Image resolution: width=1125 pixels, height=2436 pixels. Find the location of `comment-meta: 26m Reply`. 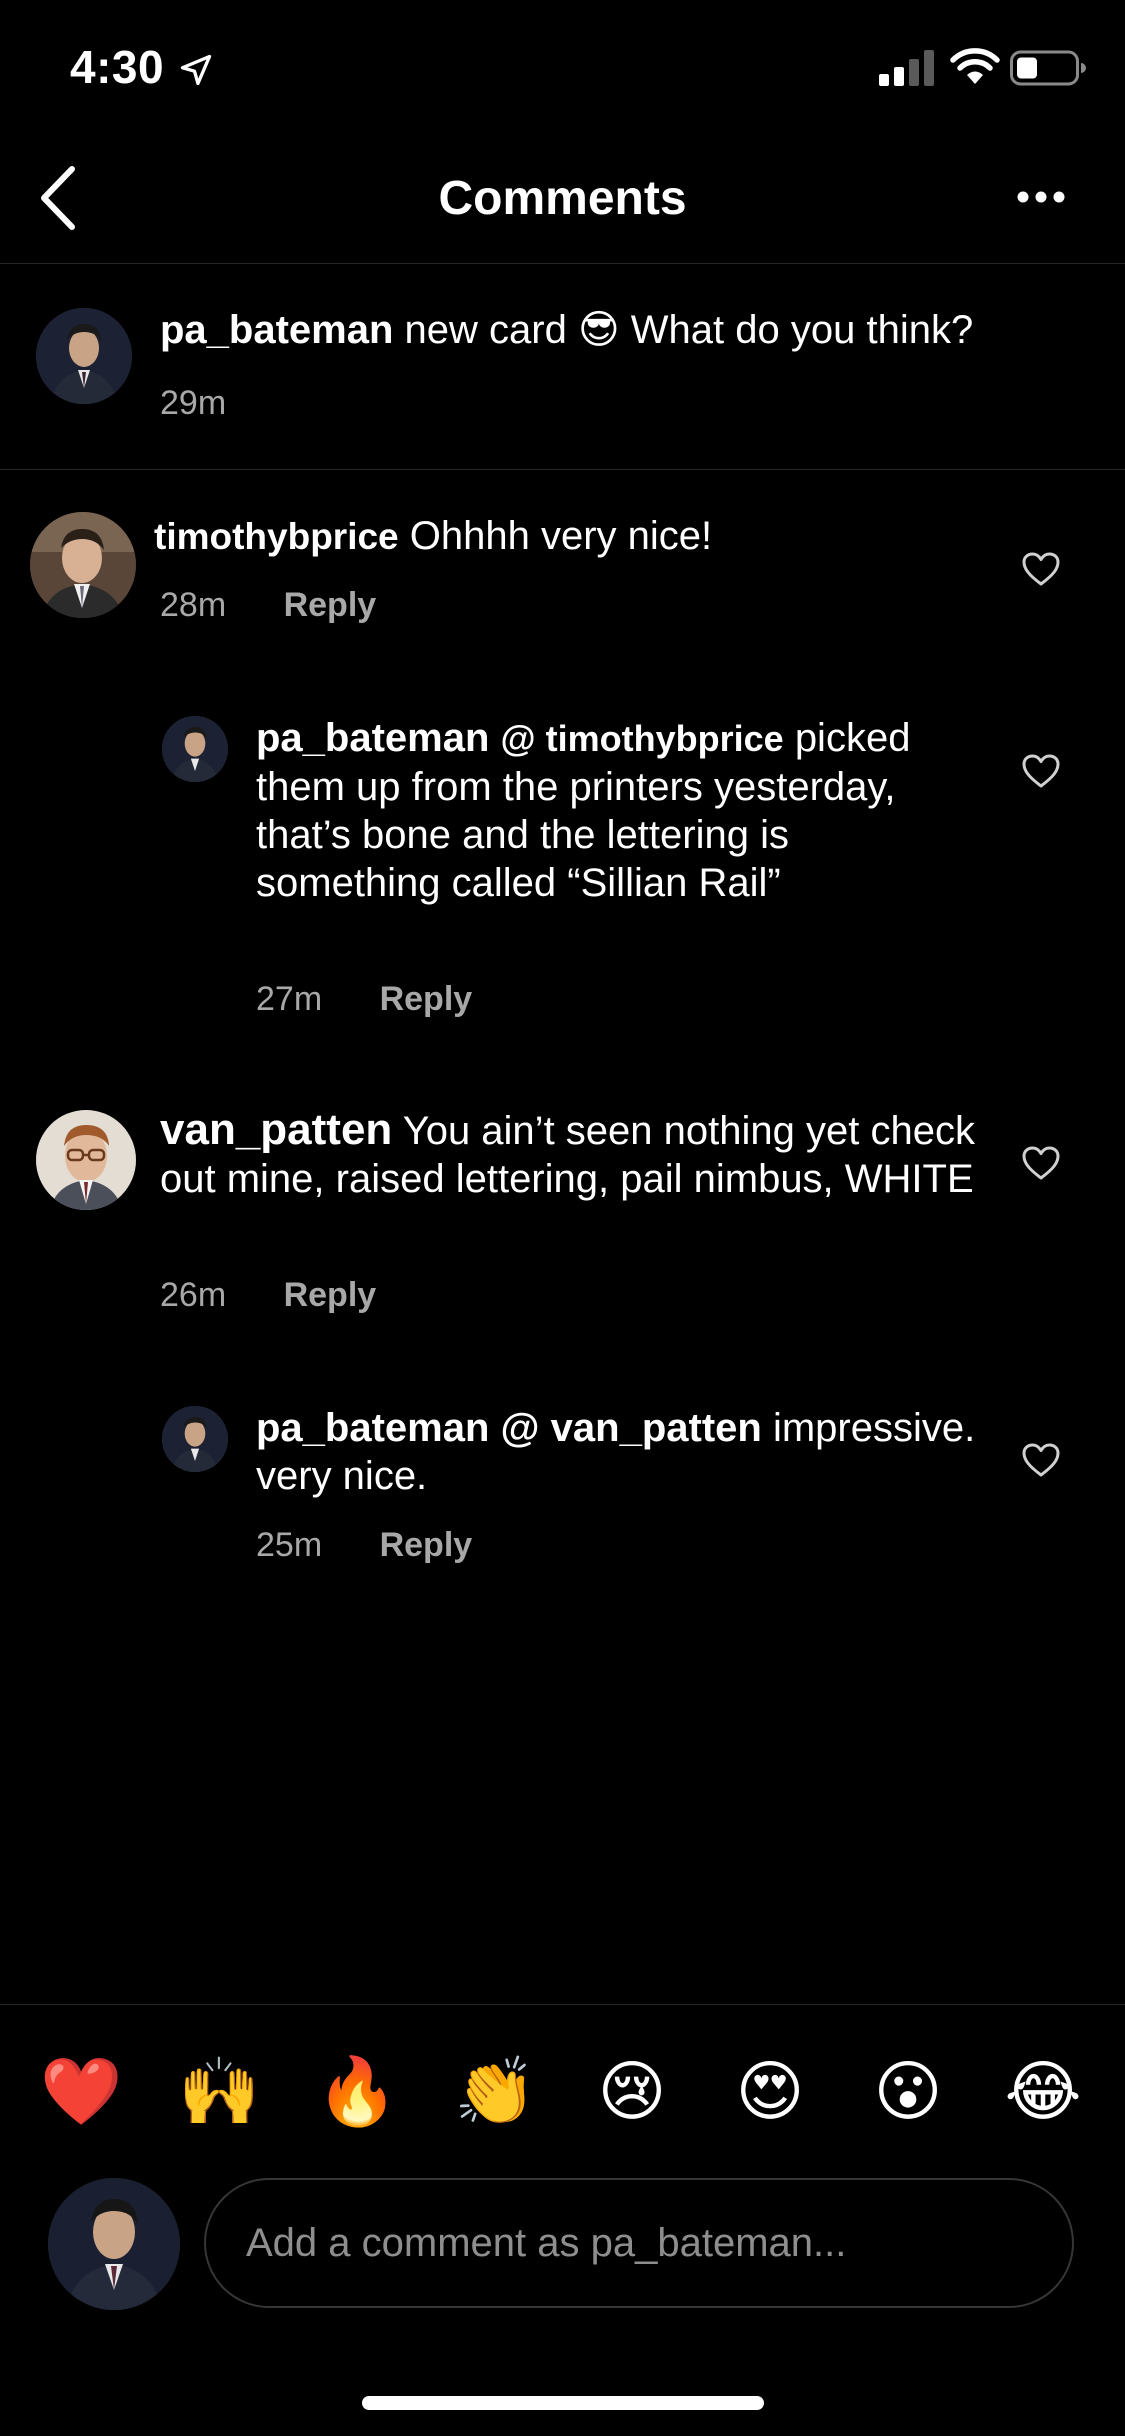

comment-meta: 26m Reply is located at coordinates (268, 1295).